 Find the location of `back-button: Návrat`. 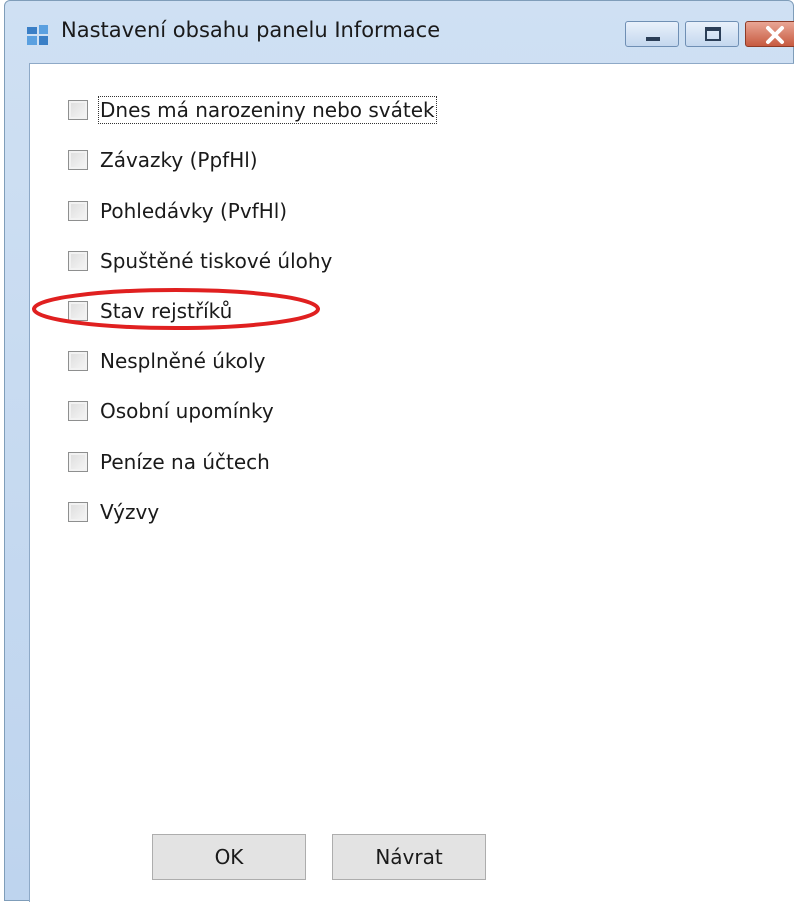

back-button: Návrat is located at coordinates (409, 857).